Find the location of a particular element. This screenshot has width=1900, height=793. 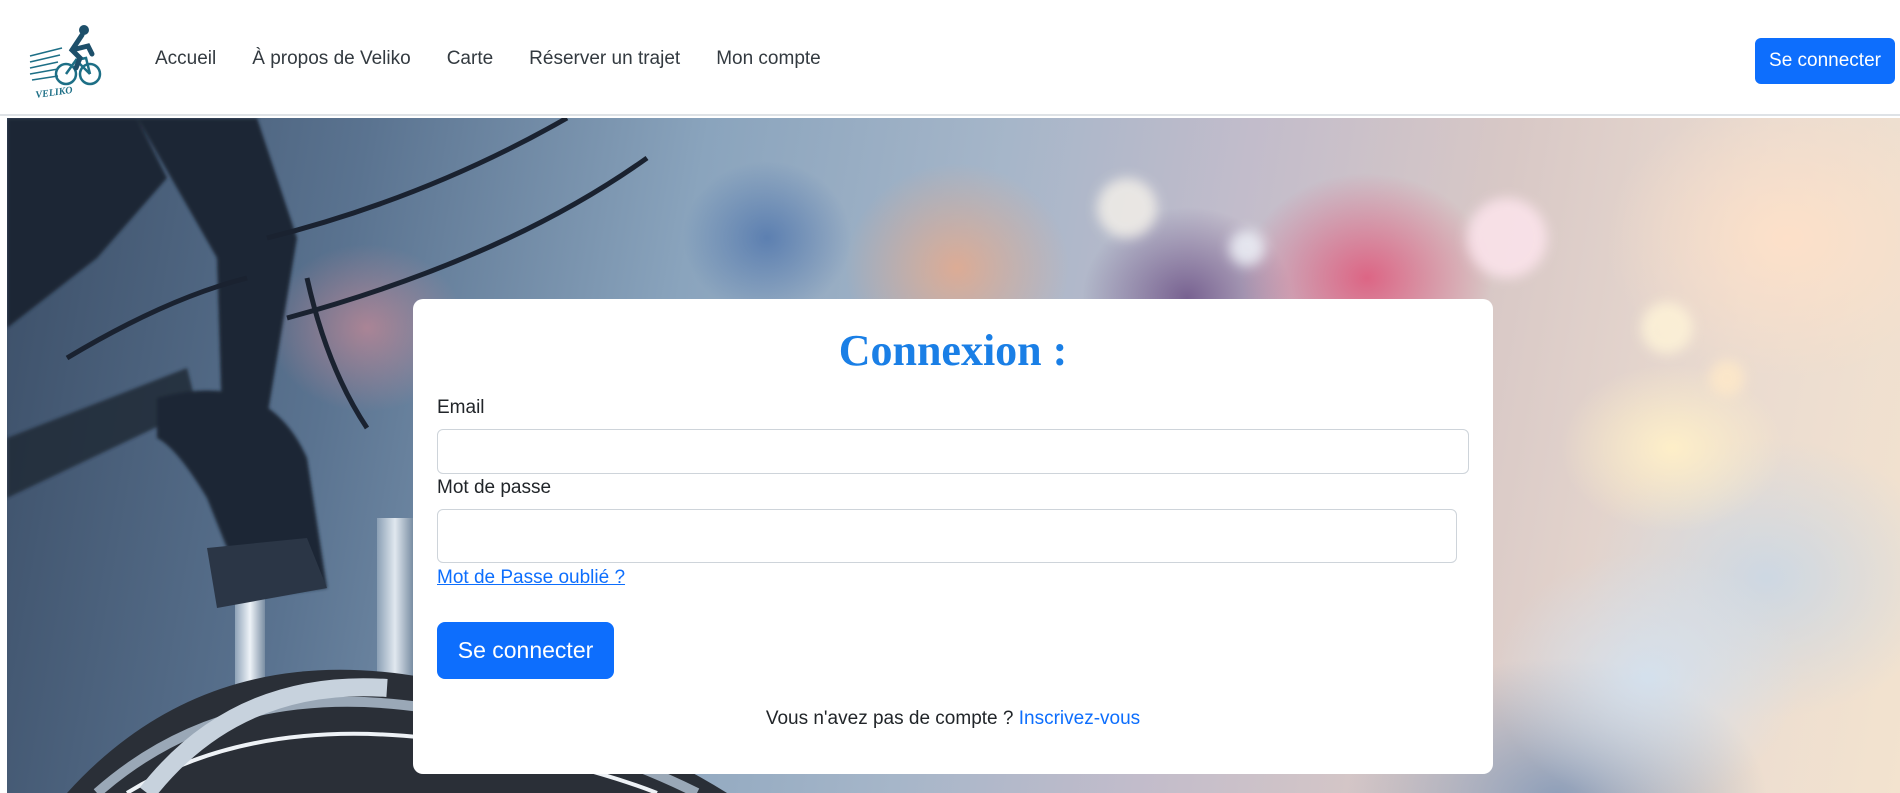

login-submit-button: Se connecter is located at coordinates (525, 650).